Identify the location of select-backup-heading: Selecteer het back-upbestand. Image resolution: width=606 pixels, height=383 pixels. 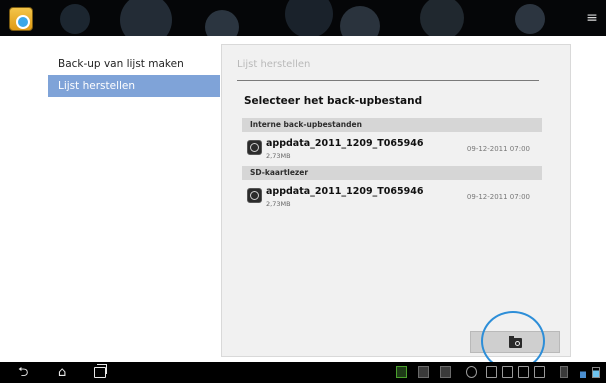
(333, 101).